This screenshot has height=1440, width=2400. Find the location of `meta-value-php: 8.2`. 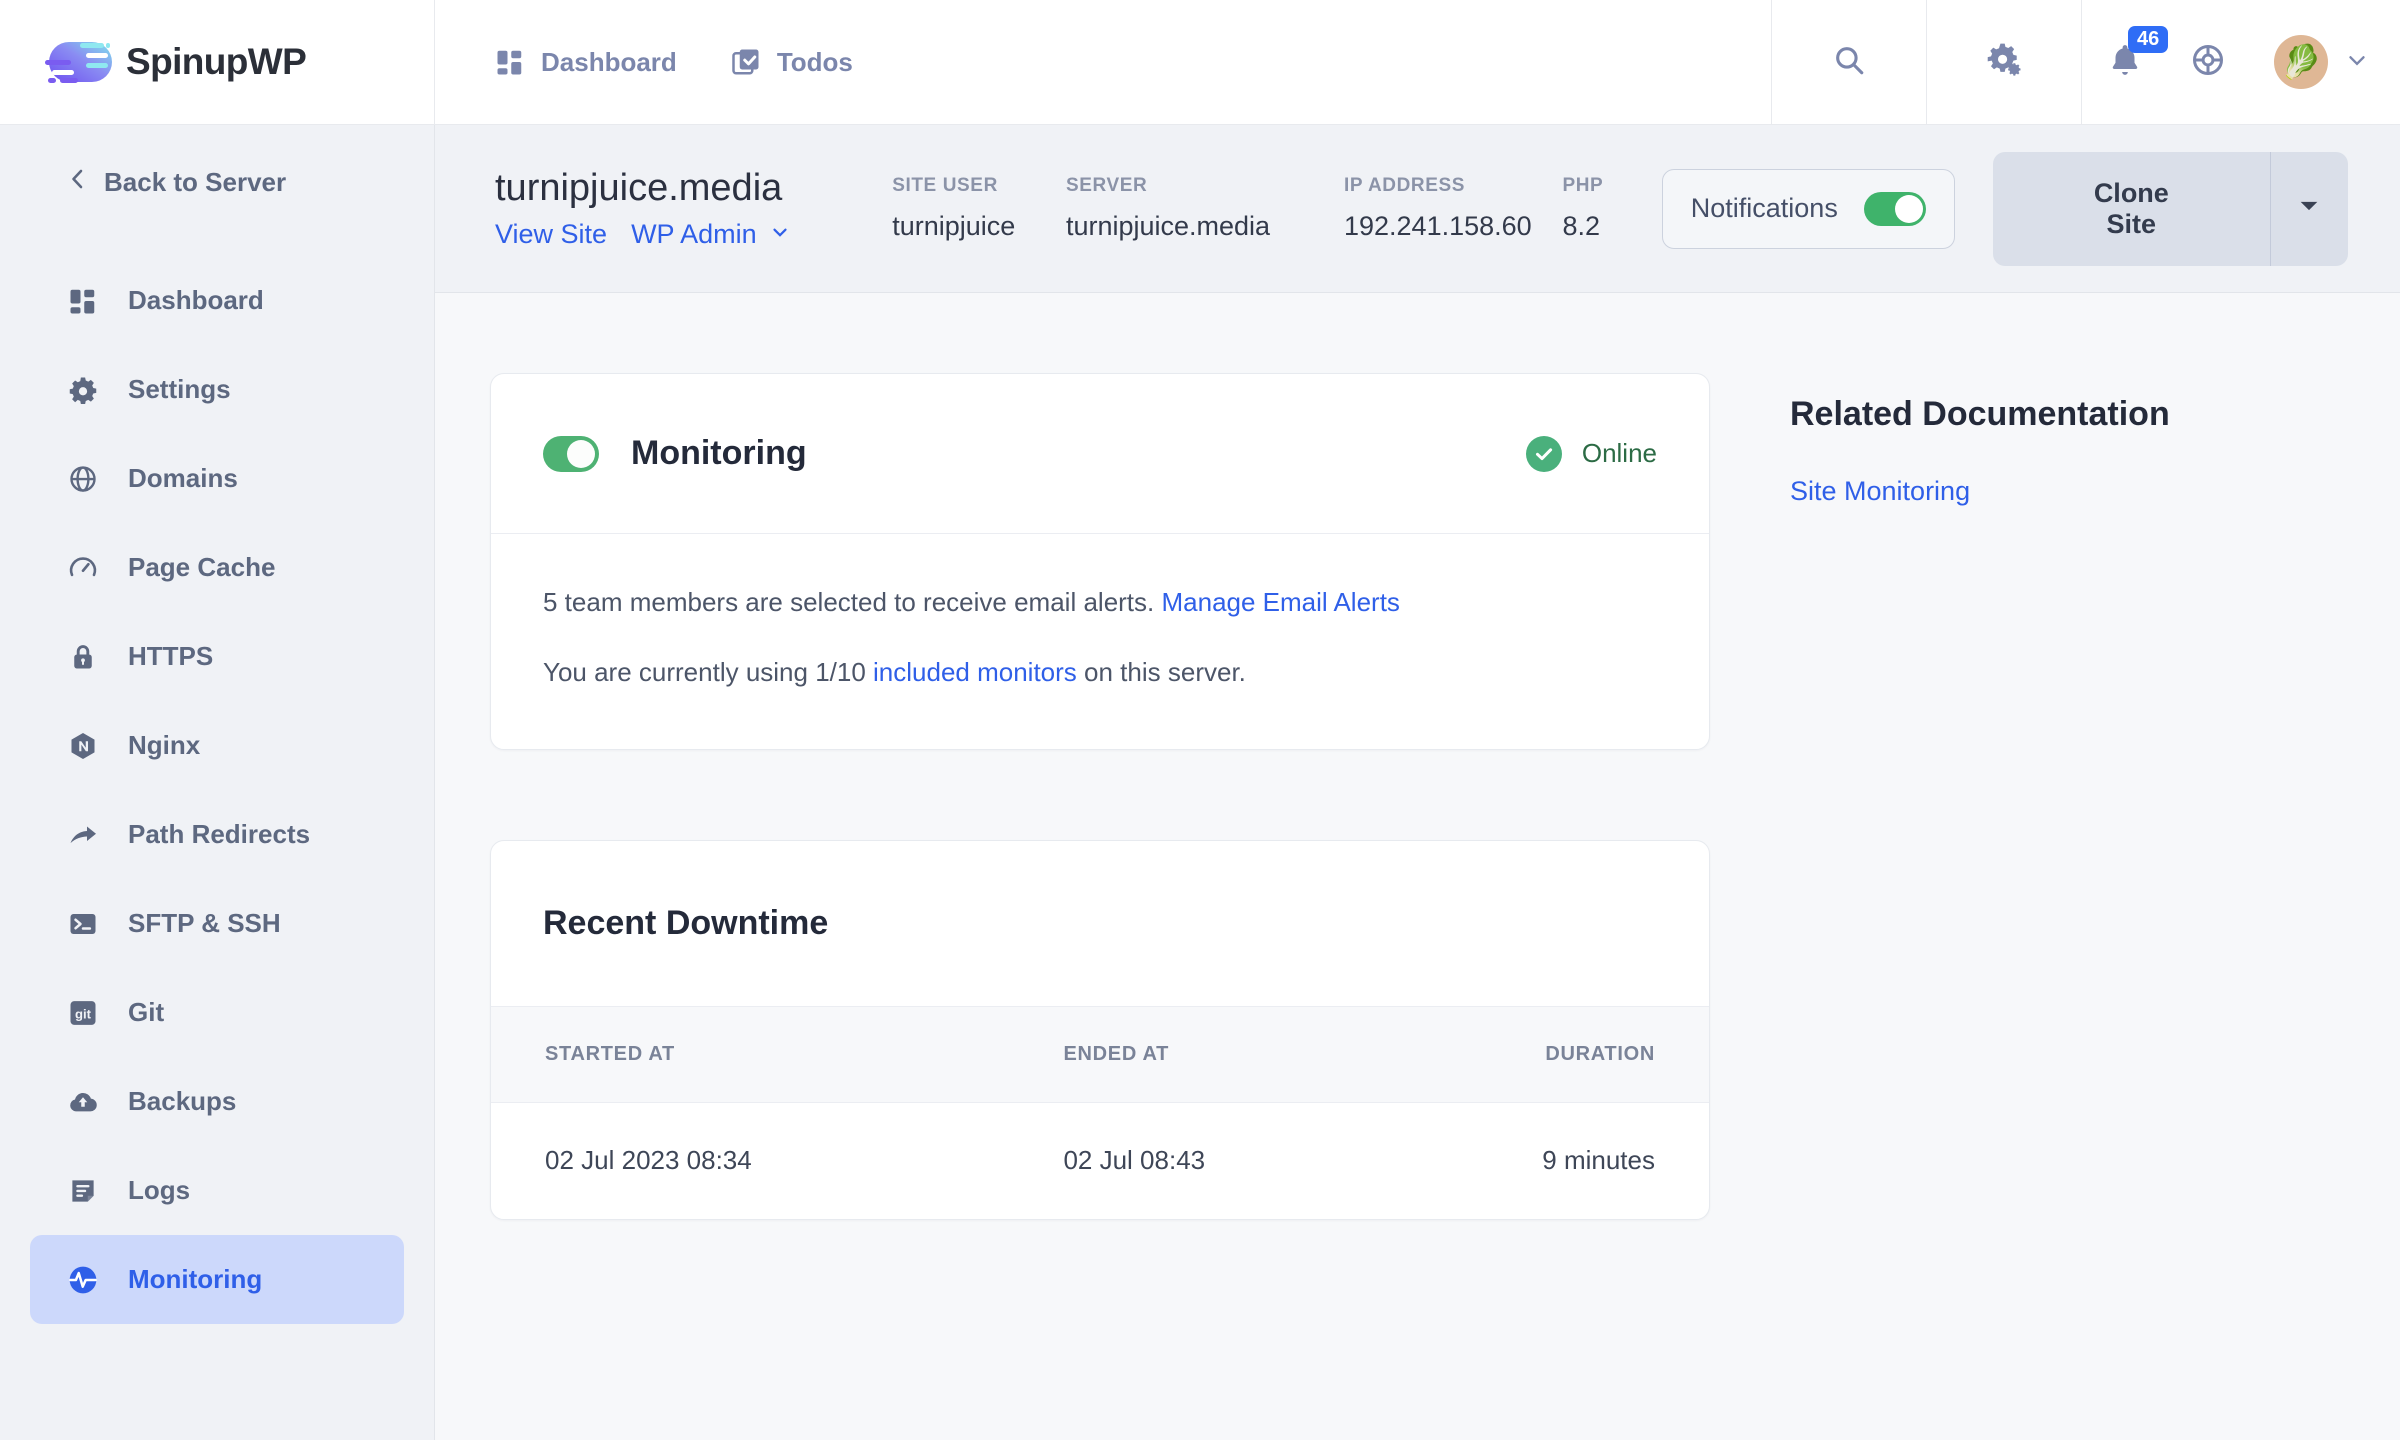

meta-value-php: 8.2 is located at coordinates (1581, 226).